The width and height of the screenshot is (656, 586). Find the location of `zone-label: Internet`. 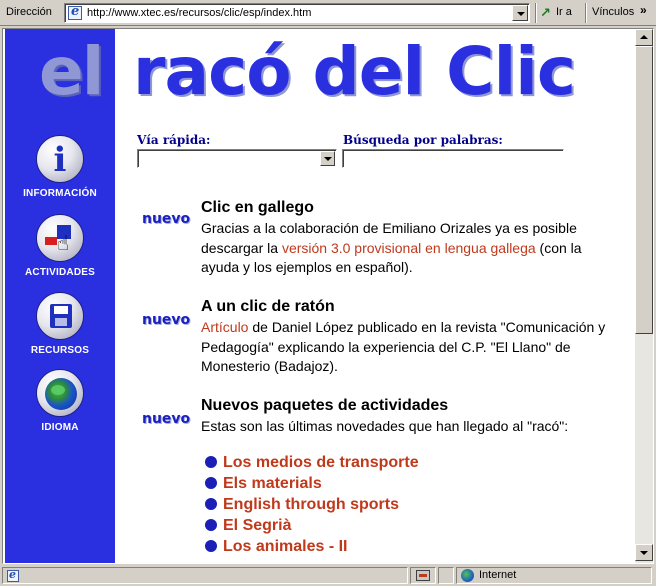

zone-label: Internet is located at coordinates (498, 575).